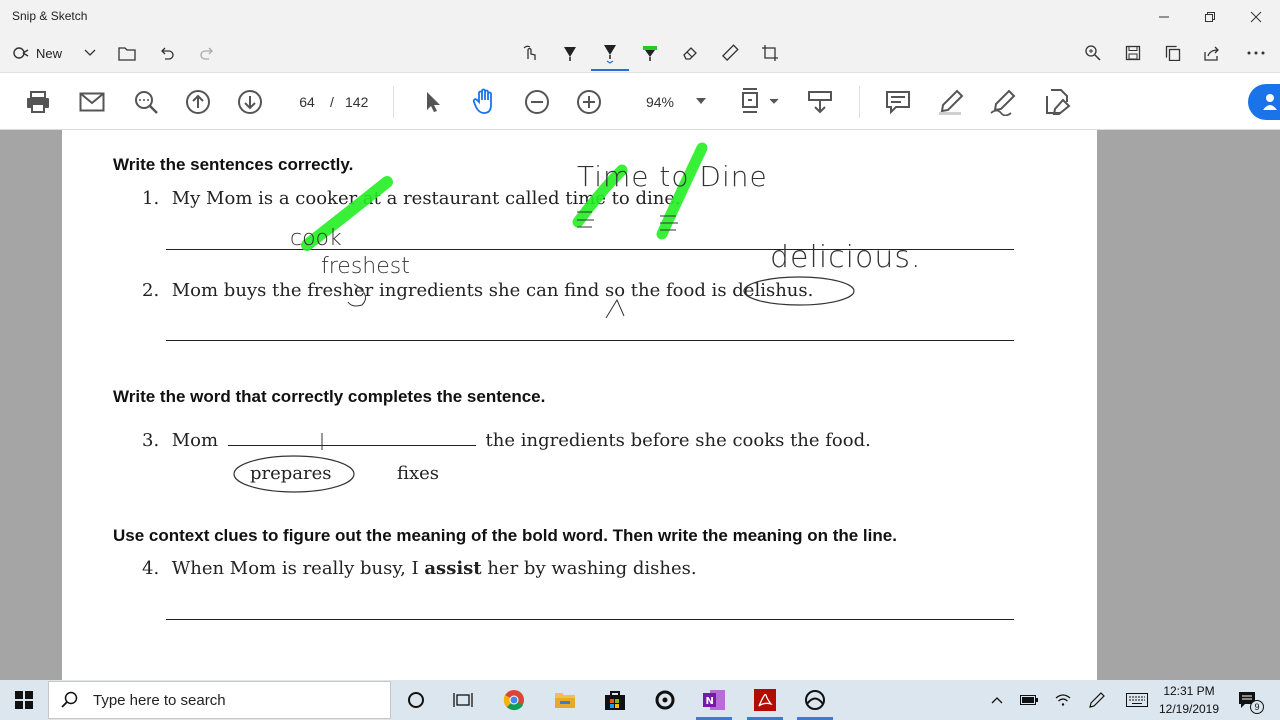  What do you see at coordinates (1003, 102) in the screenshot?
I see `draw-button` at bounding box center [1003, 102].